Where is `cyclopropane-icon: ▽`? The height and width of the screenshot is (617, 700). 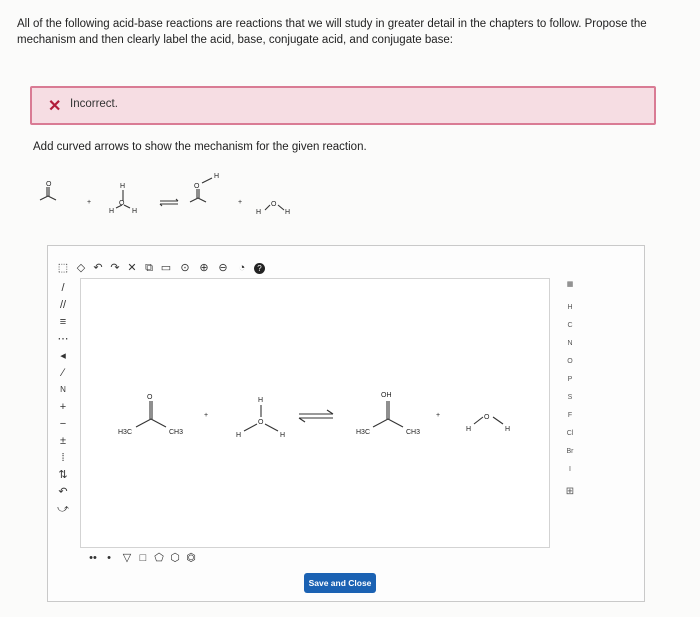 cyclopropane-icon: ▽ is located at coordinates (127, 558).